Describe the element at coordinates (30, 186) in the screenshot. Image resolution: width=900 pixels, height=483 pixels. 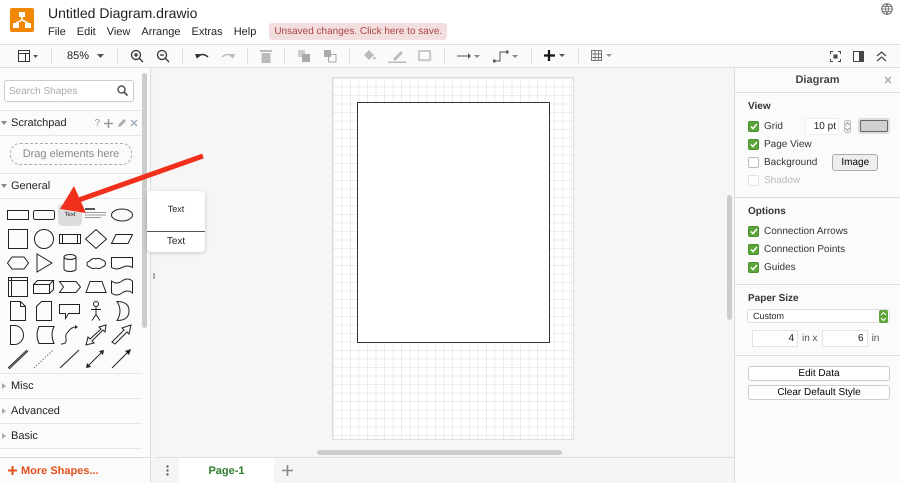
I see `section-title: General` at that location.